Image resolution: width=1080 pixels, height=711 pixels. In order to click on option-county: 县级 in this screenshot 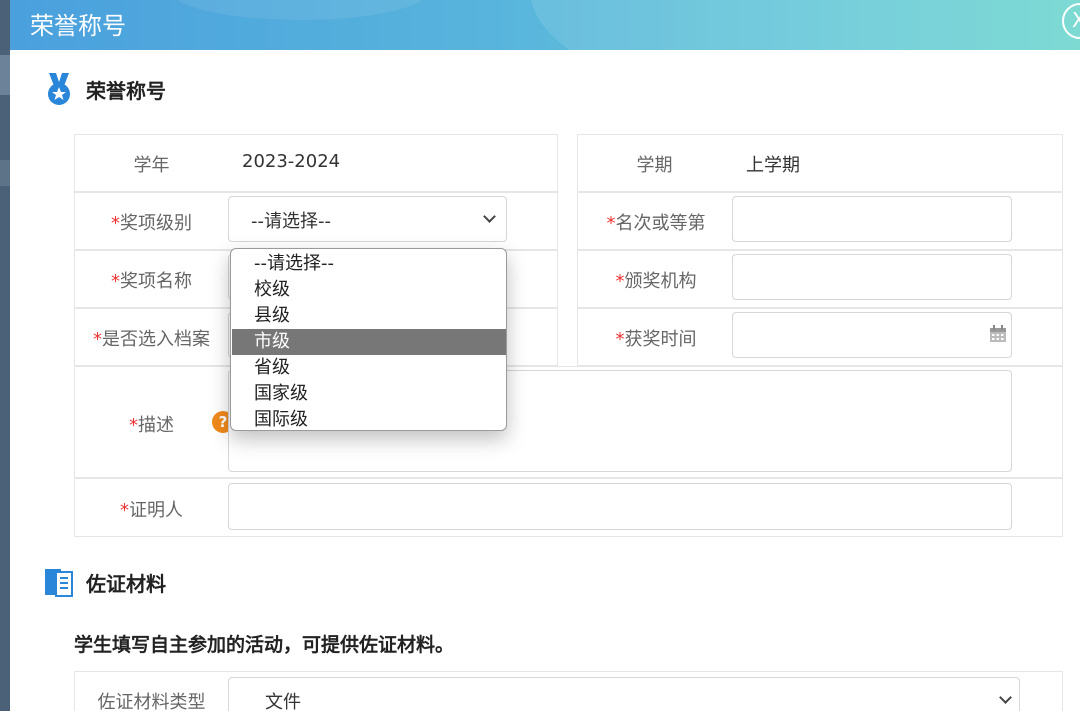, I will do `click(369, 316)`.